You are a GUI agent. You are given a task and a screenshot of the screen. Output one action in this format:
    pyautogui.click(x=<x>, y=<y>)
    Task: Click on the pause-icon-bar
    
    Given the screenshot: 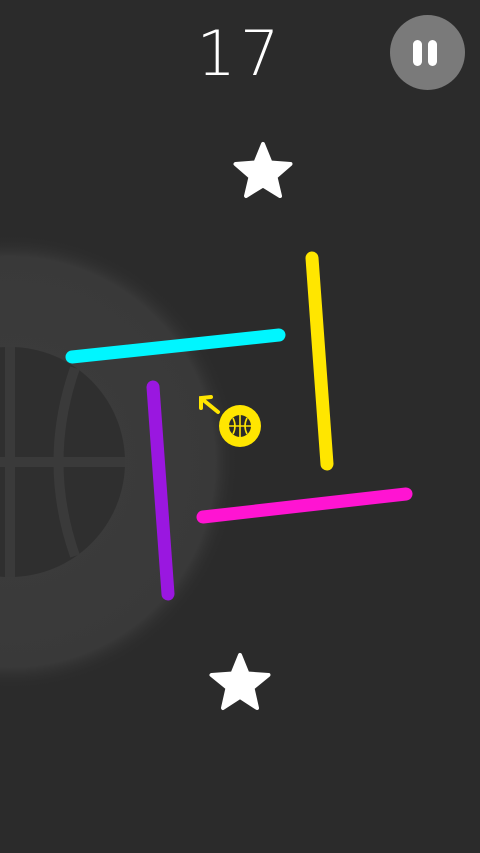 What is the action you would take?
    pyautogui.click(x=432, y=53)
    